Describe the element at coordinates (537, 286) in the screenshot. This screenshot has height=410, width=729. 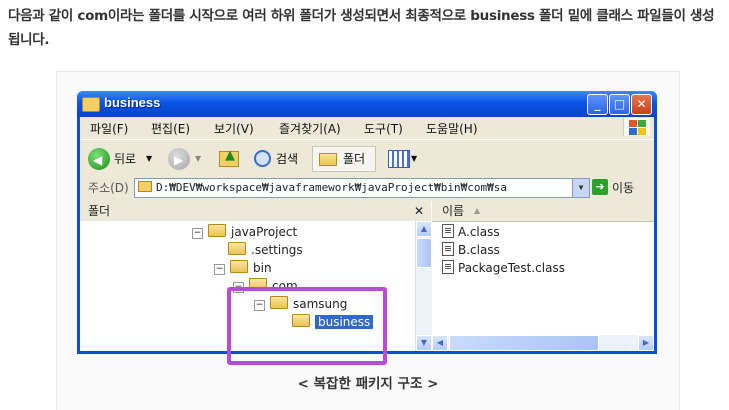
I see `file-list: A.class B.class PackageTest.class` at that location.